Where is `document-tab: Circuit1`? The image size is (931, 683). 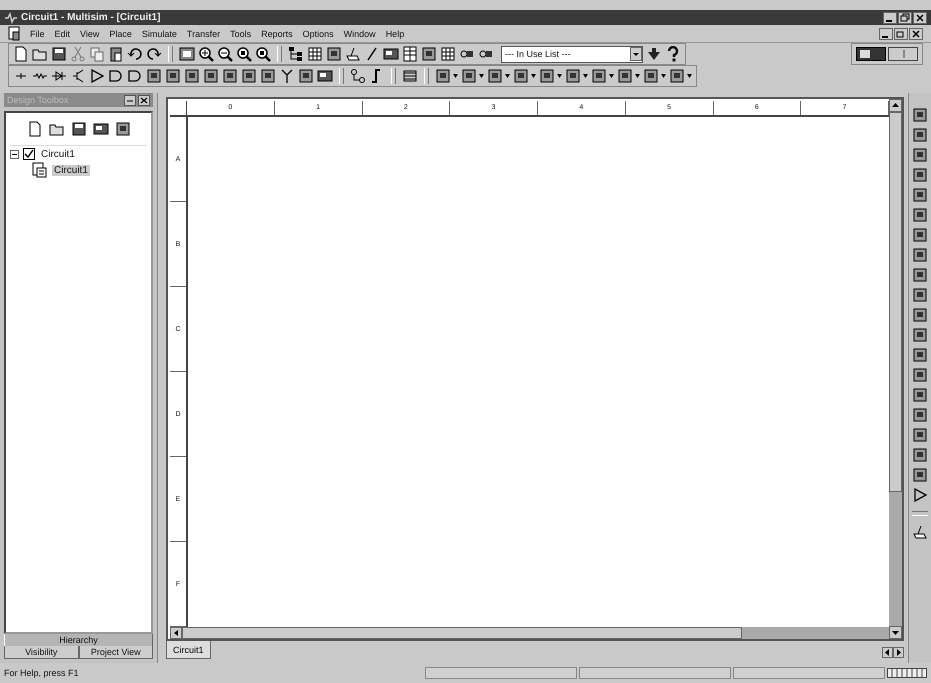 document-tab: Circuit1 is located at coordinates (188, 650).